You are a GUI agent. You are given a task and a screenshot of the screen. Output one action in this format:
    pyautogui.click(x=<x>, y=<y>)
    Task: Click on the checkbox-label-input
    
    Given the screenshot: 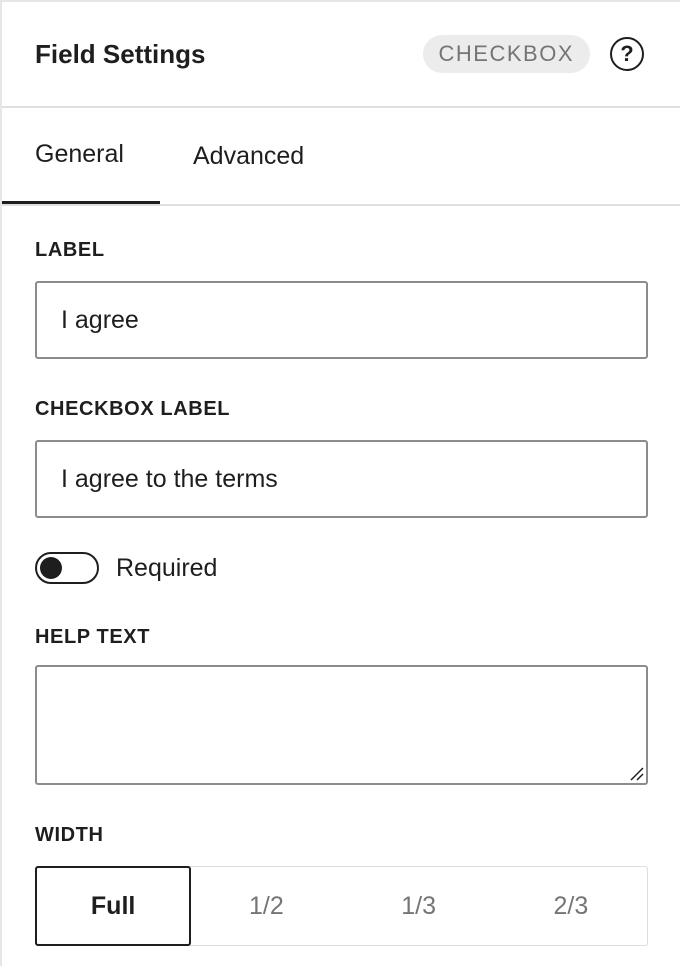 What is the action you would take?
    pyautogui.click(x=341, y=479)
    